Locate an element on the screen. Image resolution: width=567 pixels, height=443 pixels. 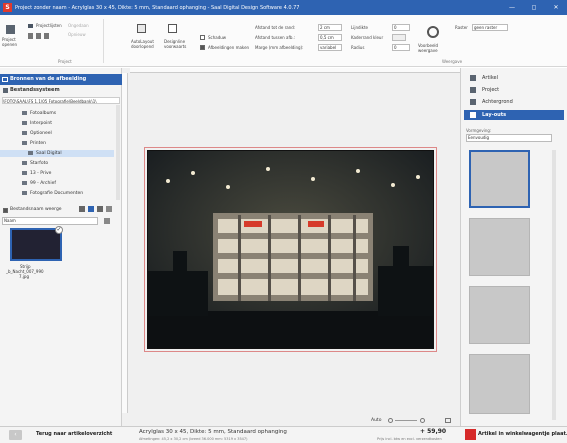
color-picker-icon is located at coordinates (399, 37).